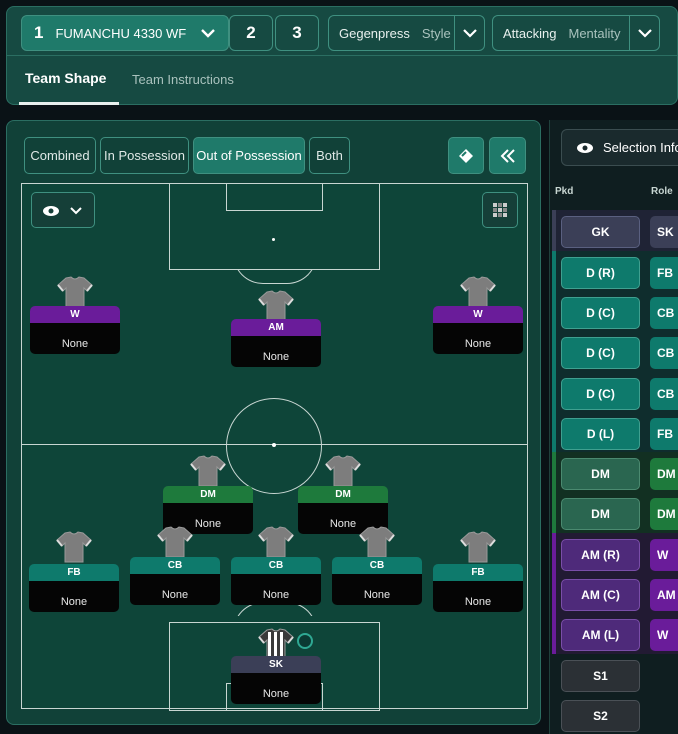 This screenshot has width=678, height=734. Describe the element at coordinates (594, 33) in the screenshot. I see `mentality-sub: Mentality` at that location.